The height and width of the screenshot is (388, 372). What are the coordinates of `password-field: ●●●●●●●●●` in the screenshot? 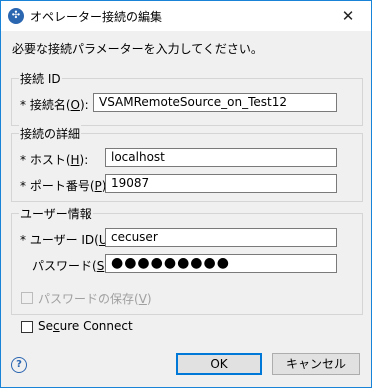 It's located at (221, 263).